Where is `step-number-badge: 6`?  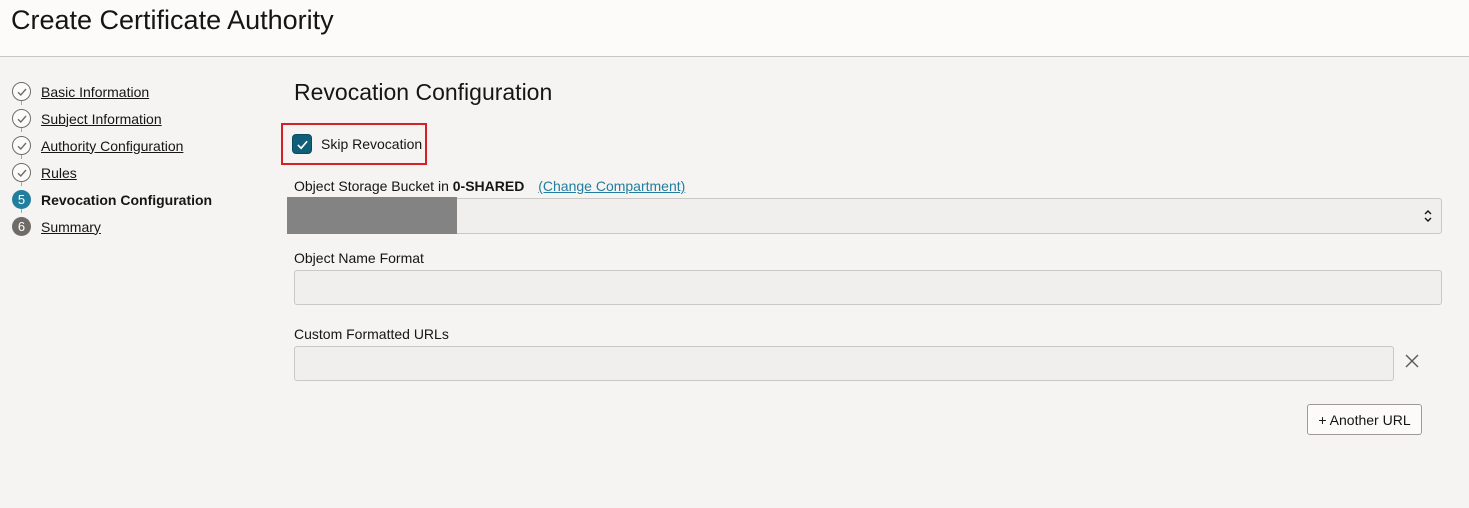
step-number-badge: 6 is located at coordinates (21, 226).